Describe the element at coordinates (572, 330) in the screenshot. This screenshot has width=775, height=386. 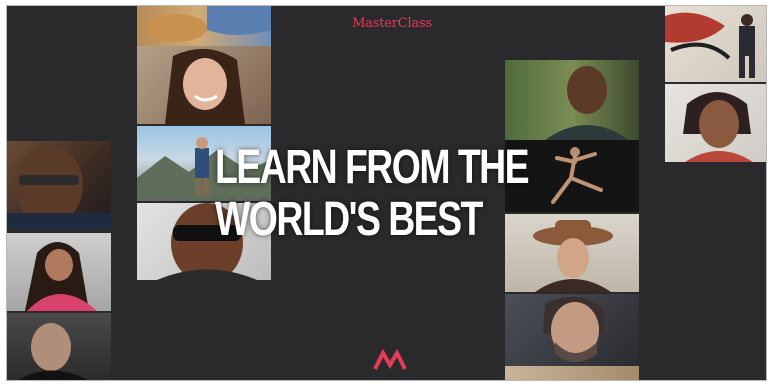
I see `photo-bearded-man` at that location.